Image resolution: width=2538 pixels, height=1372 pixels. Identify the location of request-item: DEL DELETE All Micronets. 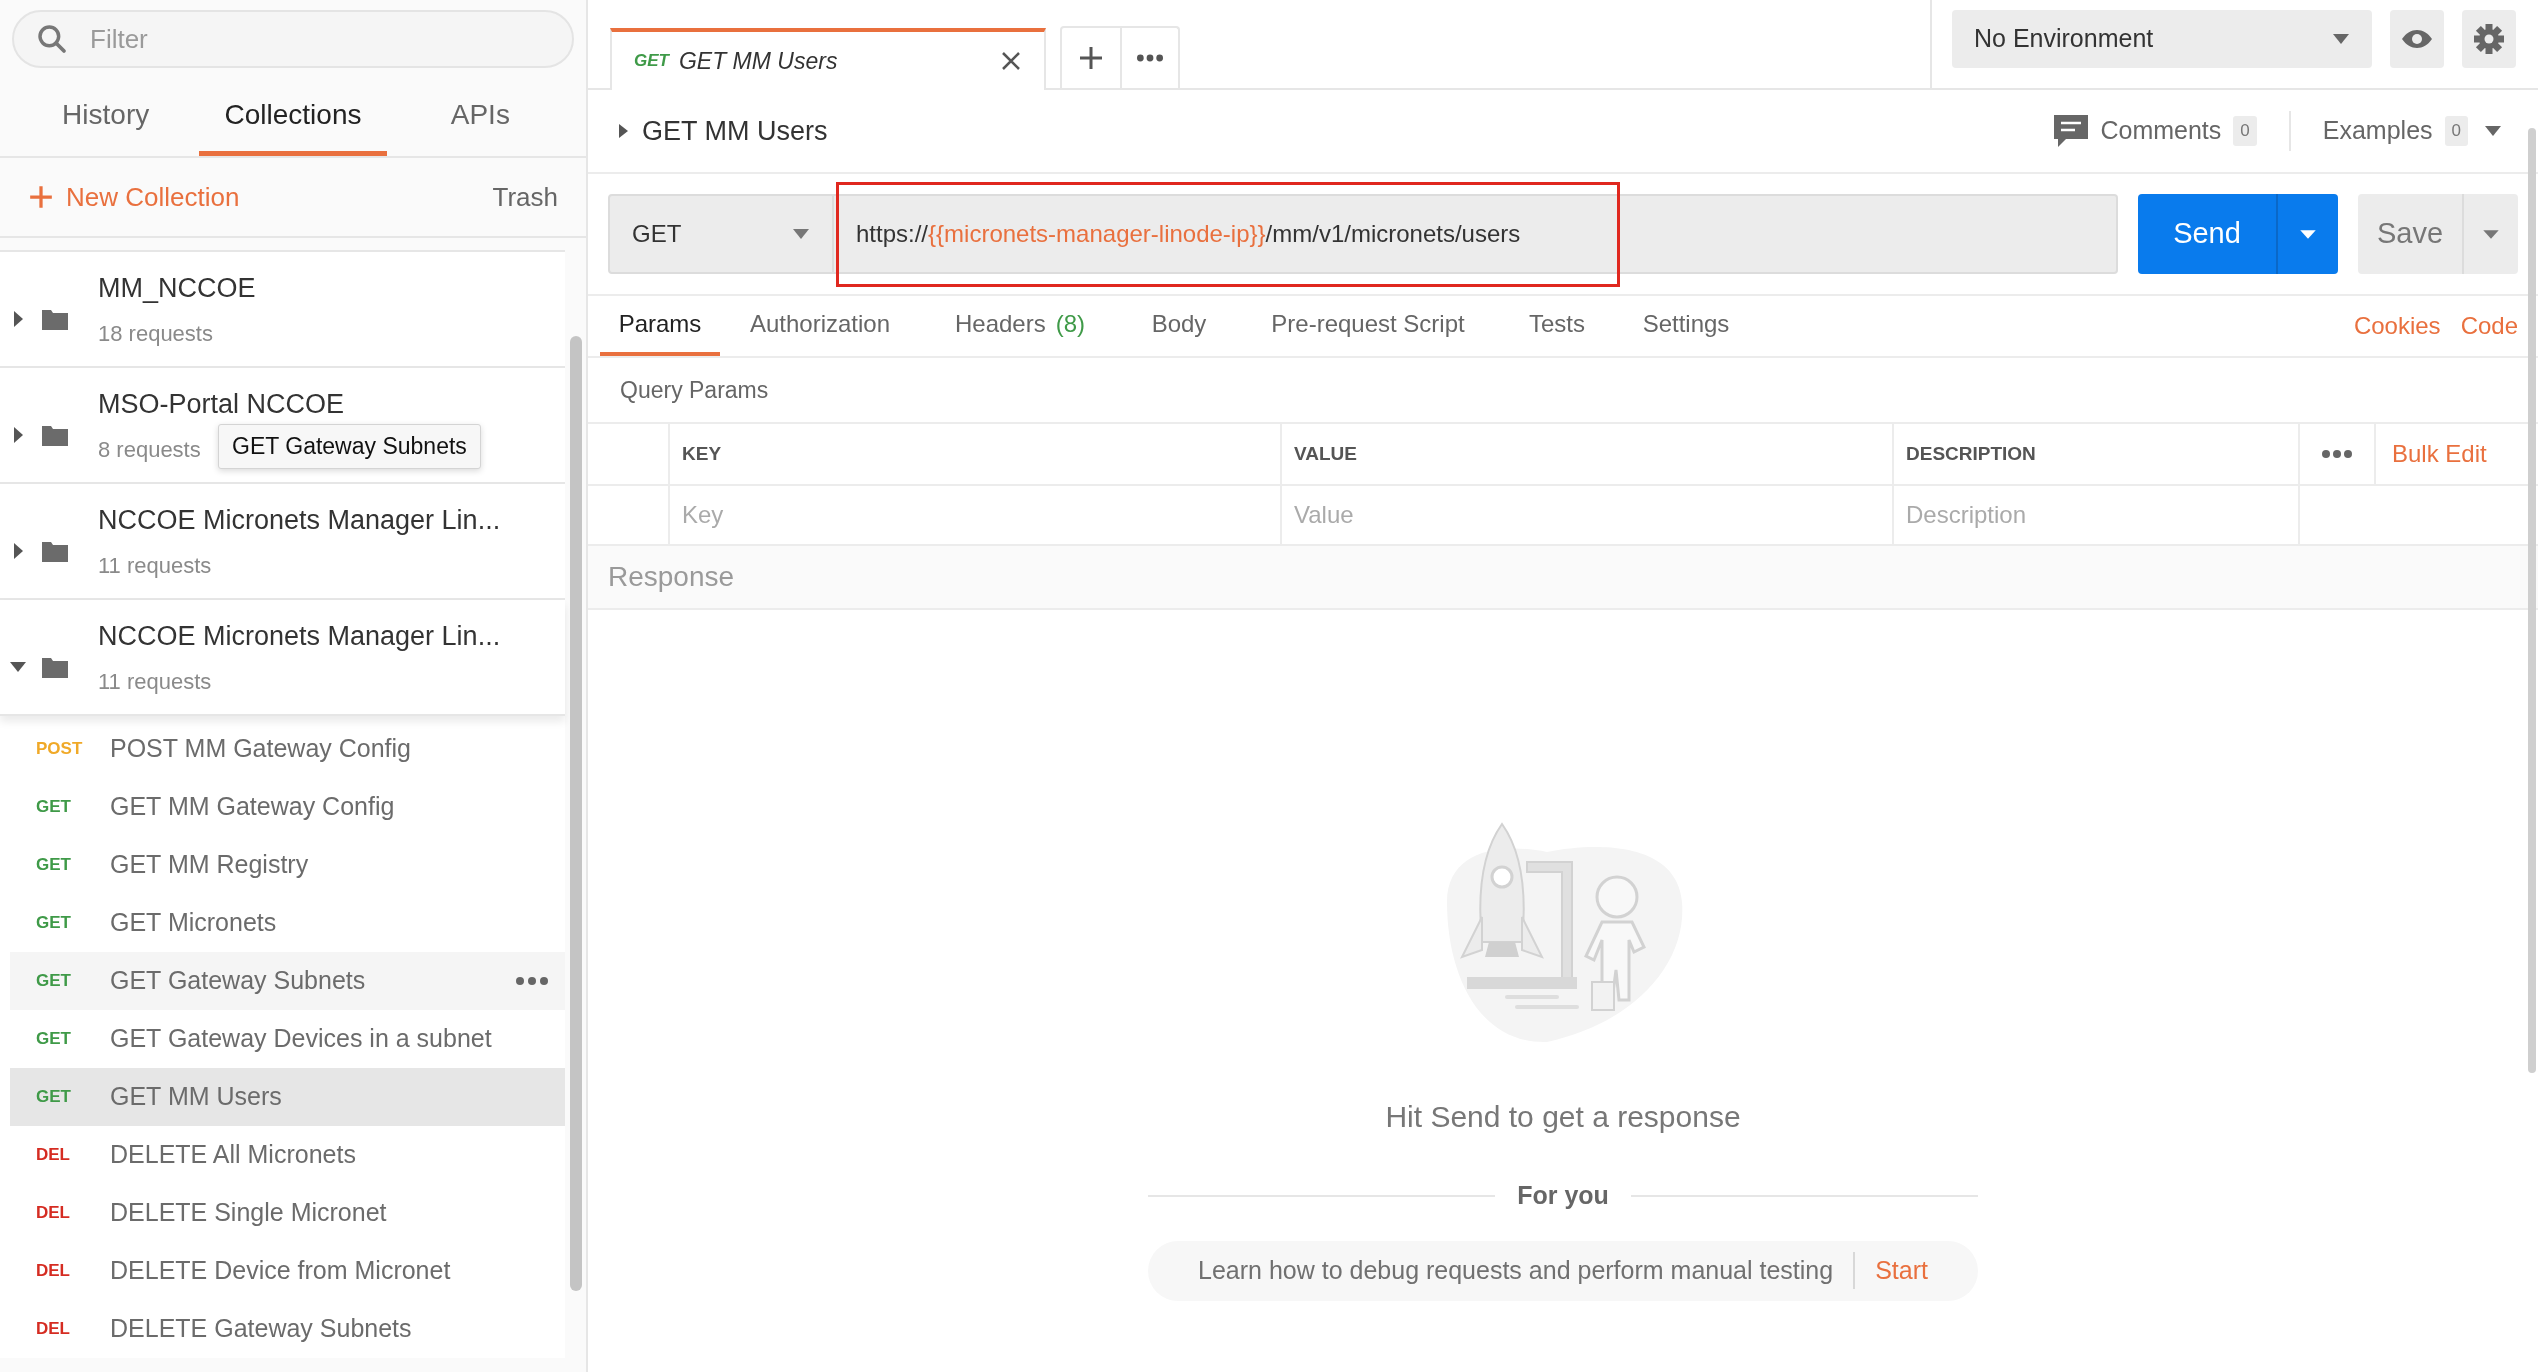
(287, 1155).